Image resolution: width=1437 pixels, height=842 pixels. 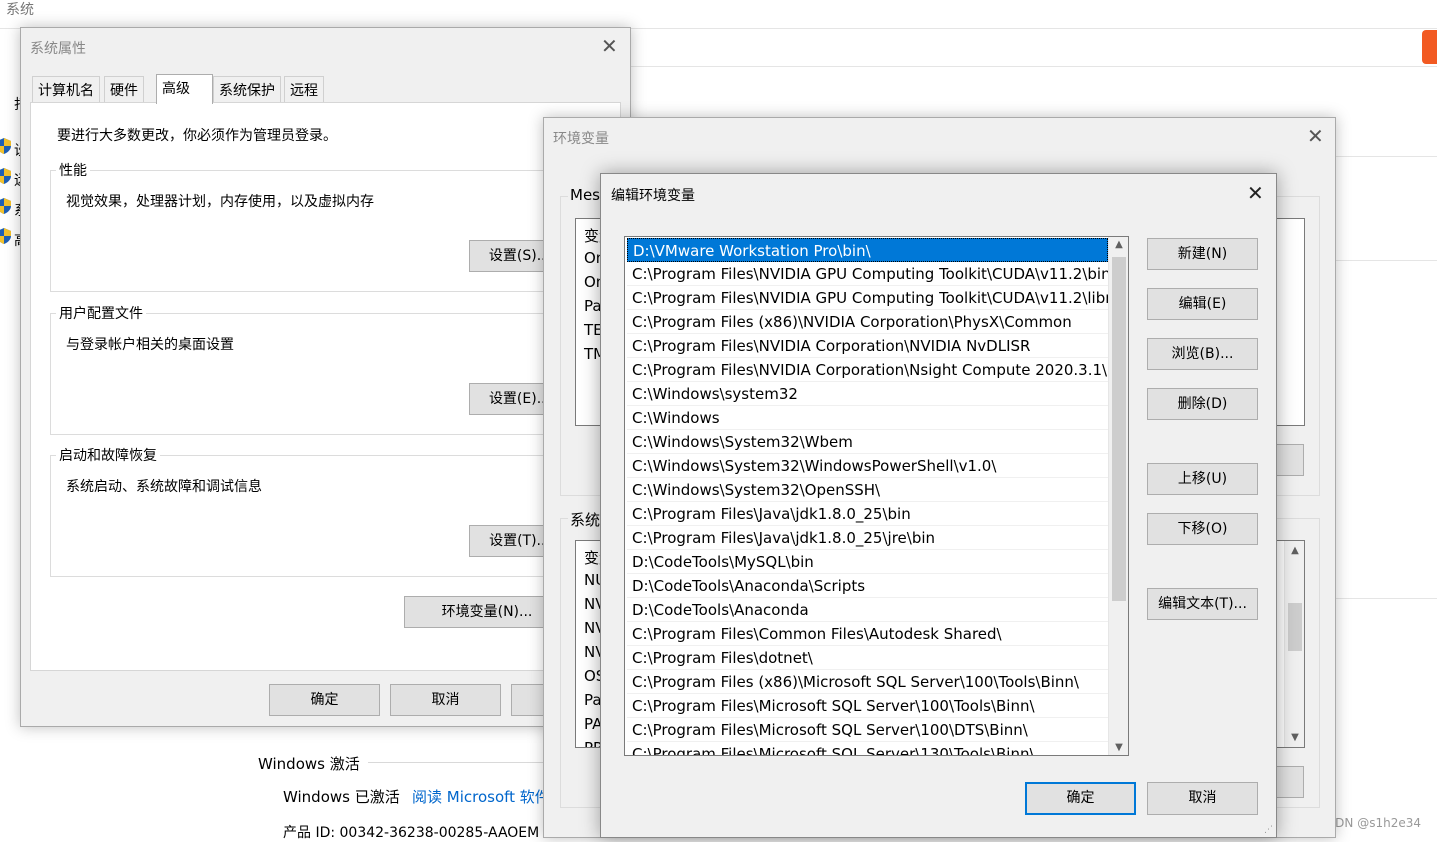 I want to click on startup-recovery-label: 启动和故障恢复, so click(x=108, y=455).